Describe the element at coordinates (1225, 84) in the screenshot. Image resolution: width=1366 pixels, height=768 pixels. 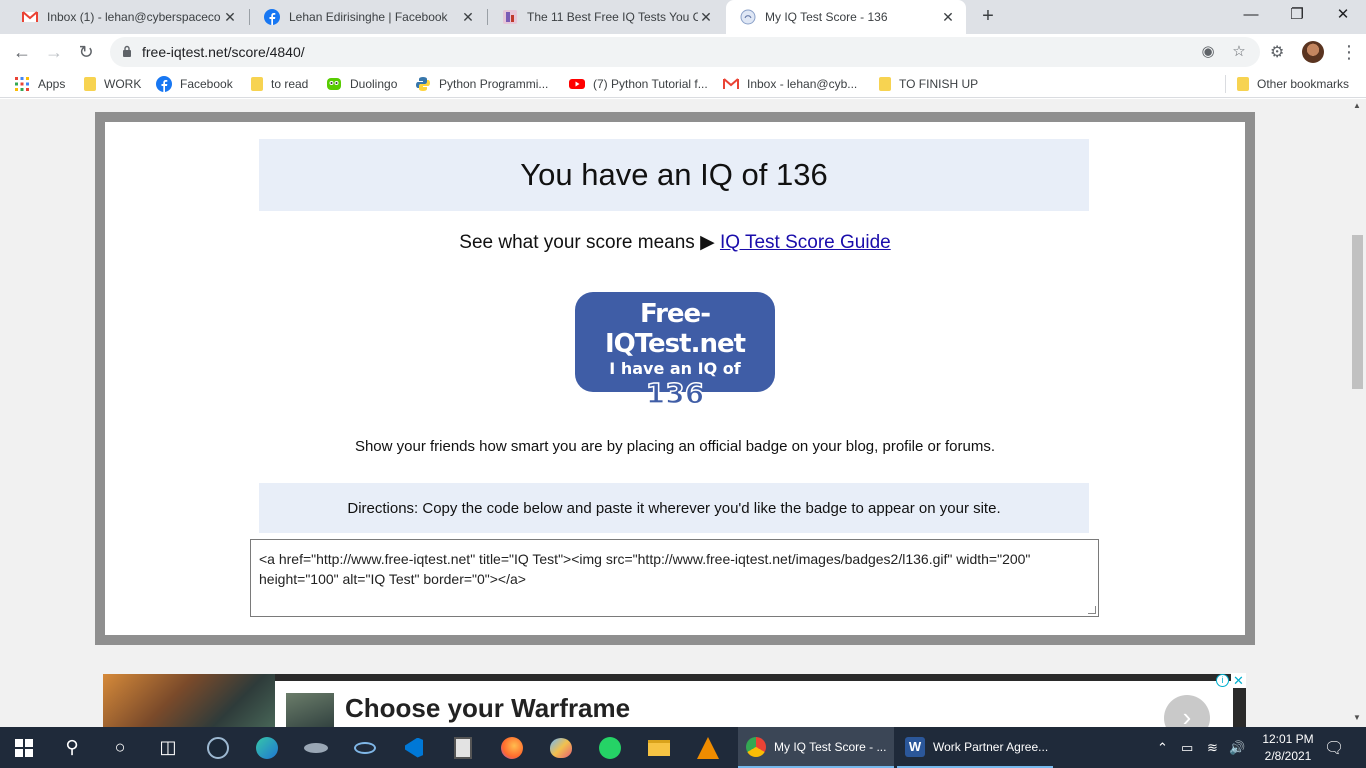
I see `bookmarks-divider` at that location.